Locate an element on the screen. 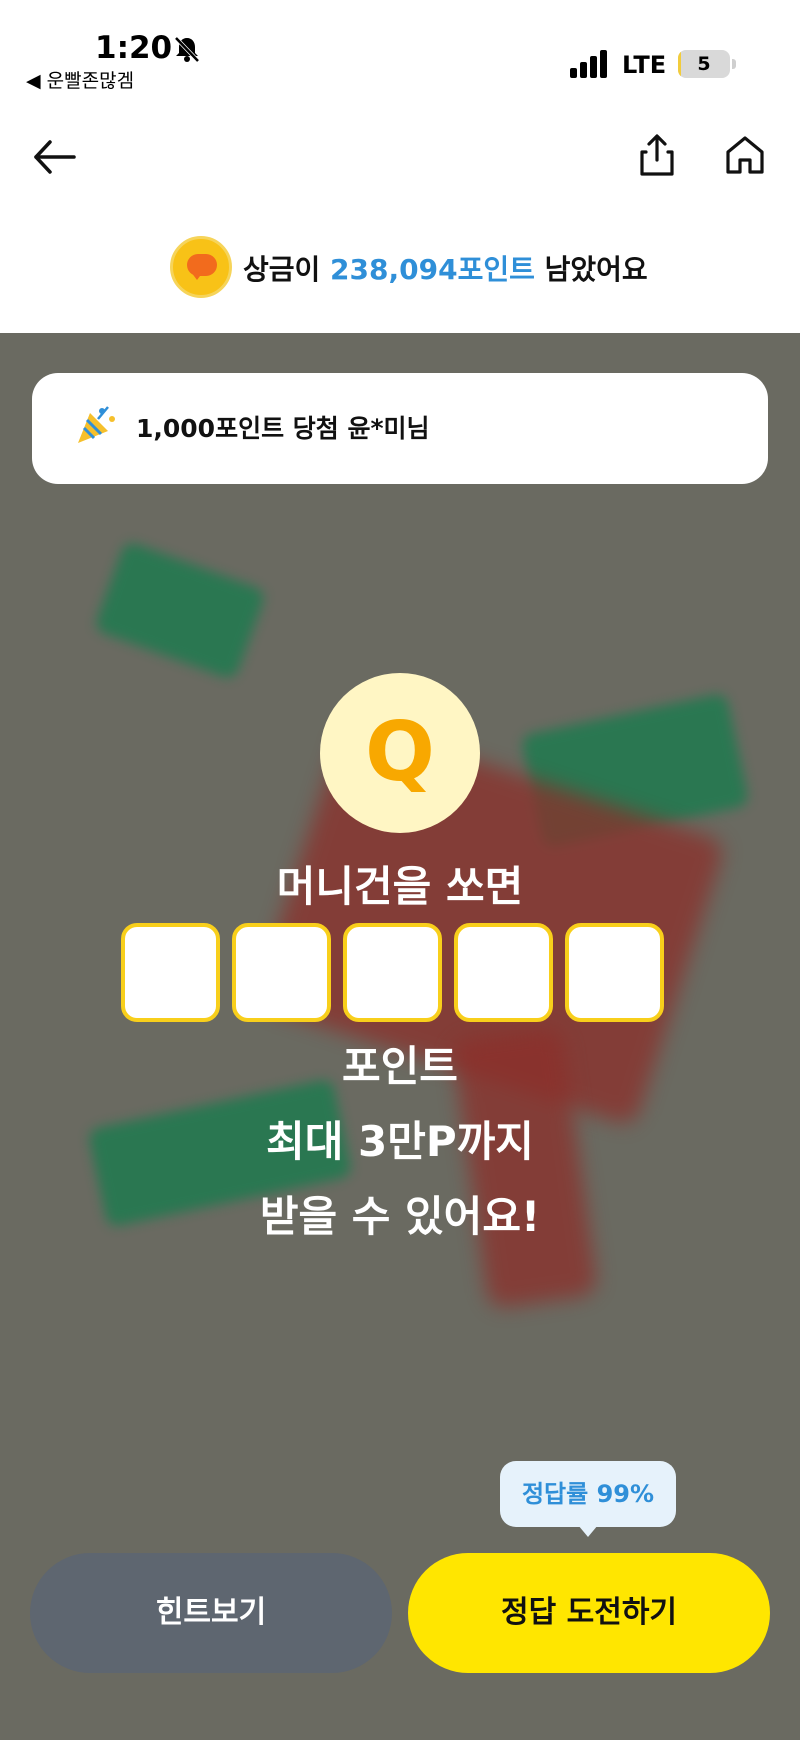  share-icon is located at coordinates (657, 155).